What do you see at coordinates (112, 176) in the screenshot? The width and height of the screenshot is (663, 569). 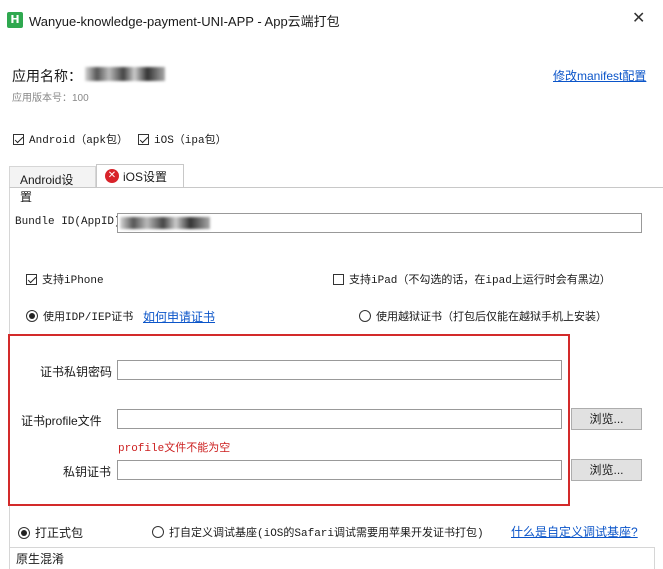 I see `error-icon: ✕` at bounding box center [112, 176].